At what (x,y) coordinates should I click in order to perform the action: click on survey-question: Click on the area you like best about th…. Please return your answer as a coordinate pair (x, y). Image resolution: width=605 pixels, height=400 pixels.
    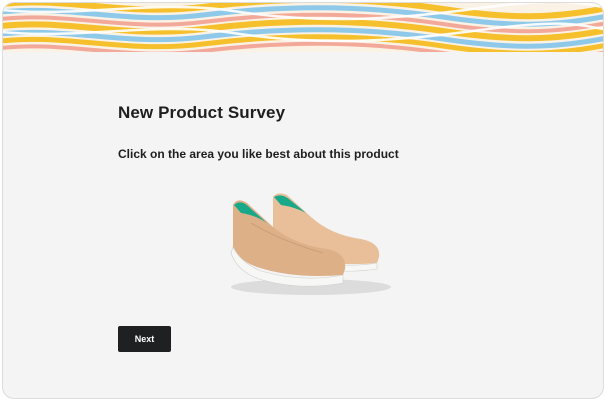
    Looking at the image, I should click on (258, 154).